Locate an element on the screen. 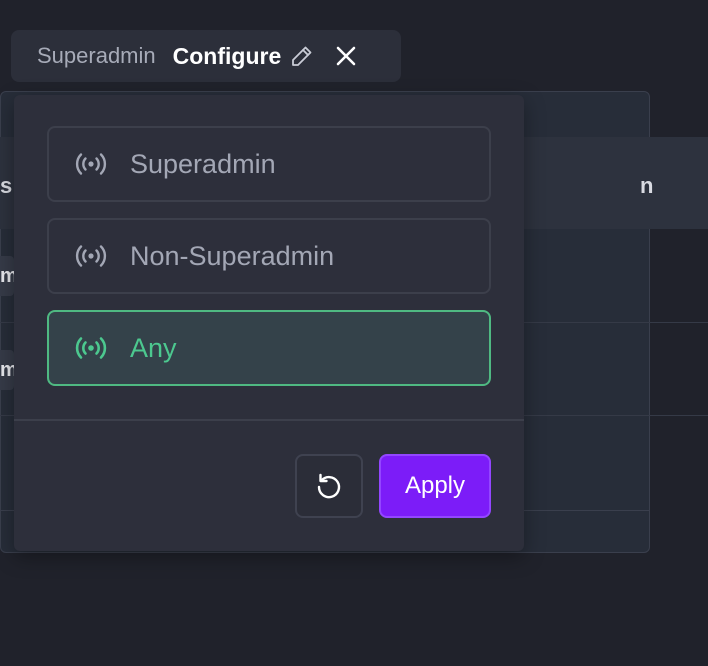 Image resolution: width=708 pixels, height=666 pixels. reset-icon is located at coordinates (329, 486).